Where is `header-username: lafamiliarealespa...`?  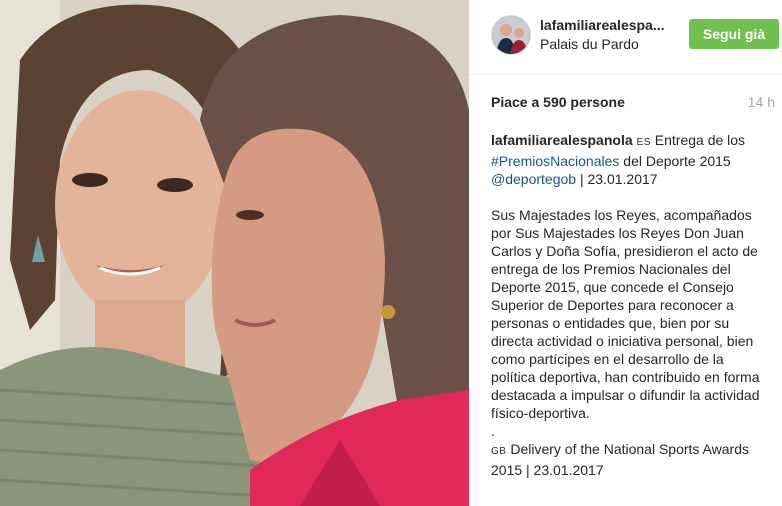
header-username: lafamiliarealespa... is located at coordinates (610, 25).